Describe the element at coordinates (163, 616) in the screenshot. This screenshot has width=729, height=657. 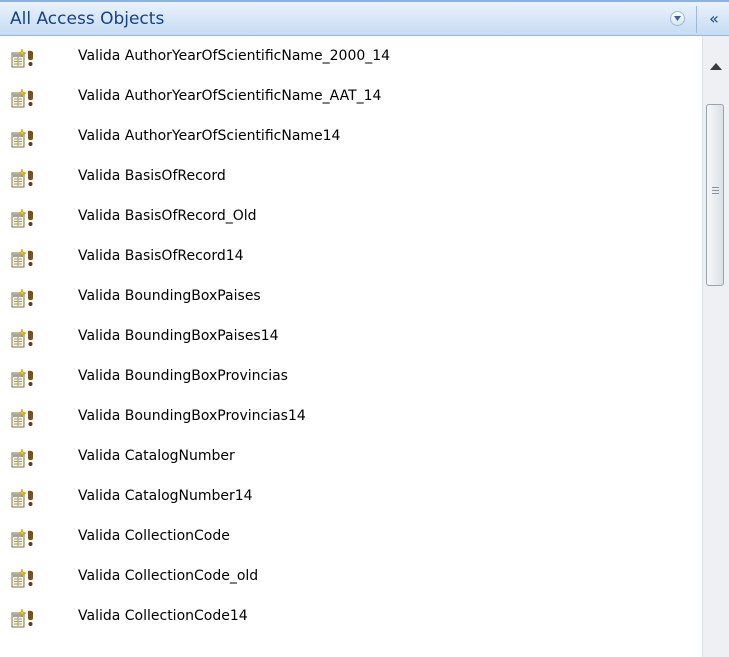
I see `list-item-label: Valida CollectionCode14` at that location.